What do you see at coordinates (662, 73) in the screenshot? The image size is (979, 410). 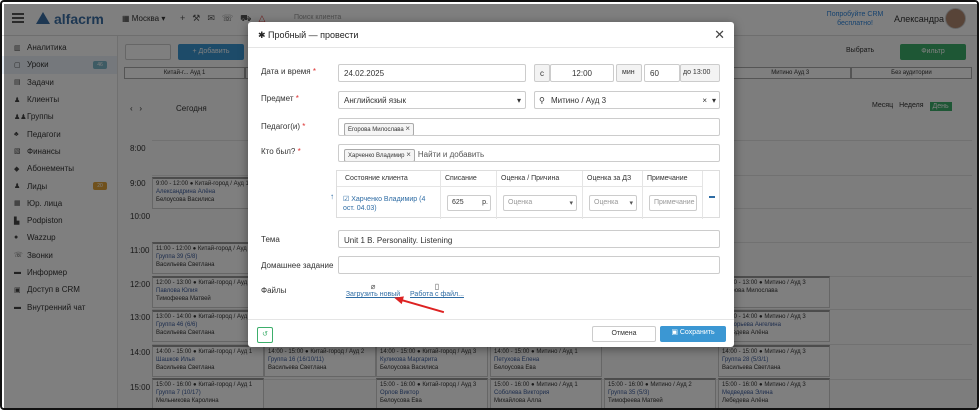 I see `duration-input: 60` at bounding box center [662, 73].